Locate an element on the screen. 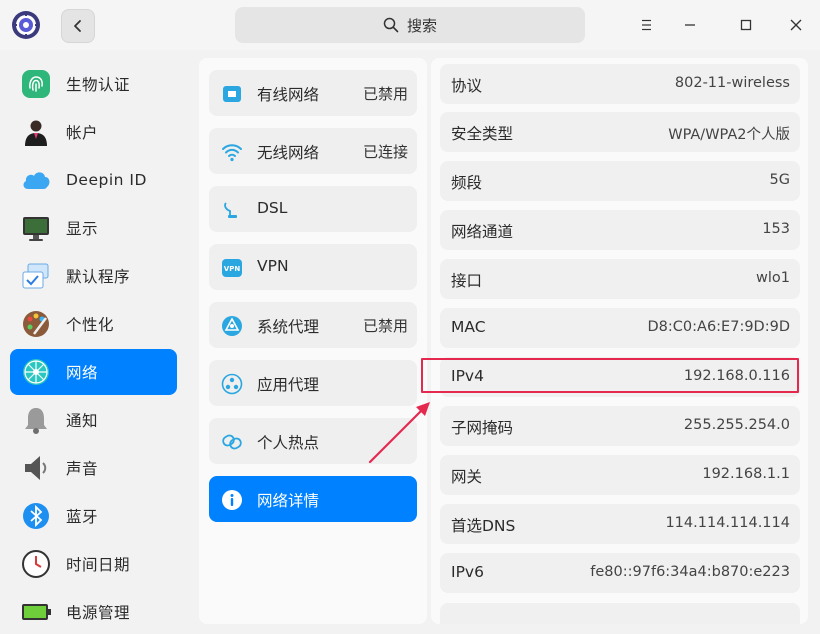 This screenshot has width=820, height=634. detail-value: 153 is located at coordinates (776, 229).